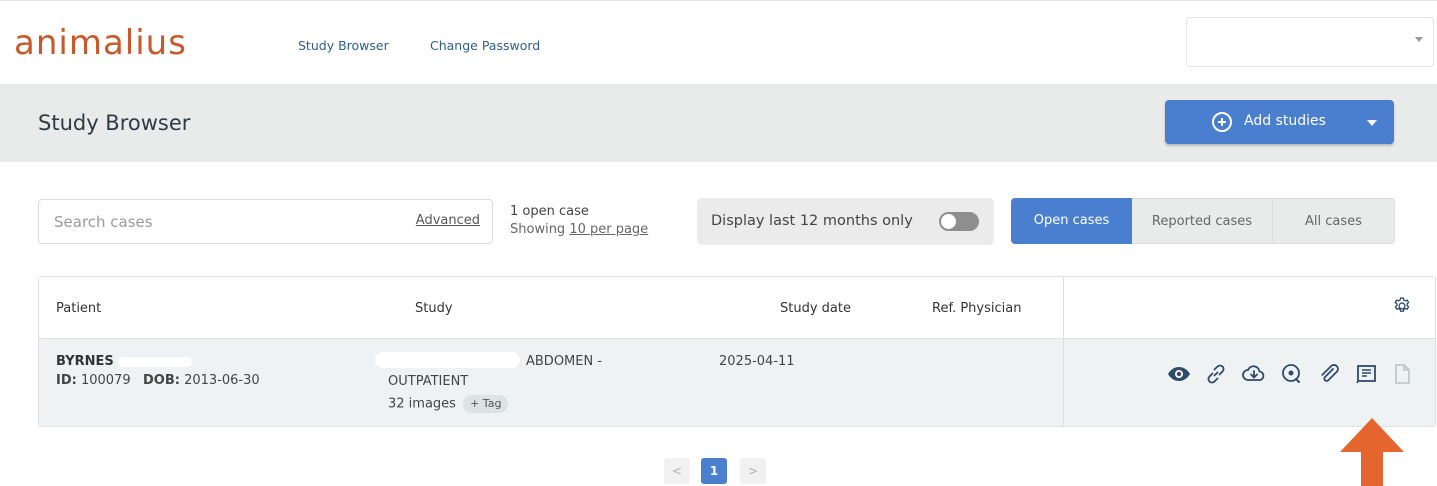 This screenshot has width=1437, height=486. What do you see at coordinates (114, 123) in the screenshot?
I see `page-title: Study Browser` at bounding box center [114, 123].